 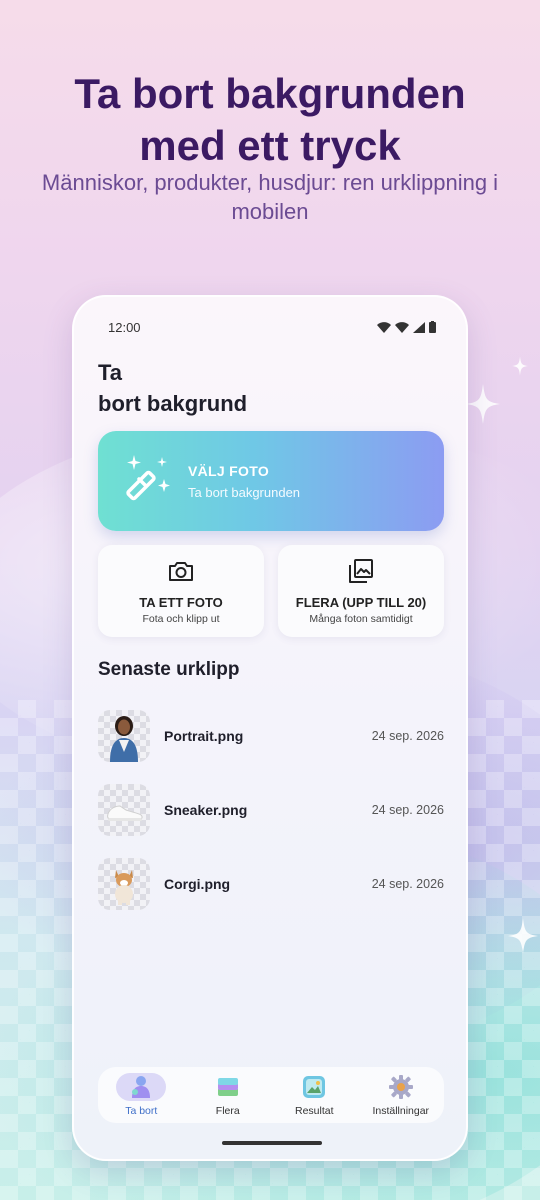 I want to click on person-cutout-icon, so click(x=141, y=1087).